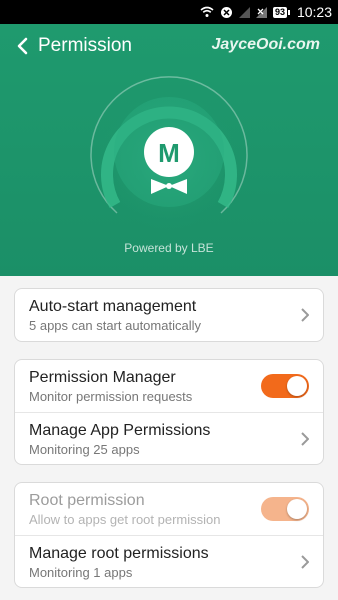  Describe the element at coordinates (244, 12) in the screenshot. I see `signal-icon` at that location.